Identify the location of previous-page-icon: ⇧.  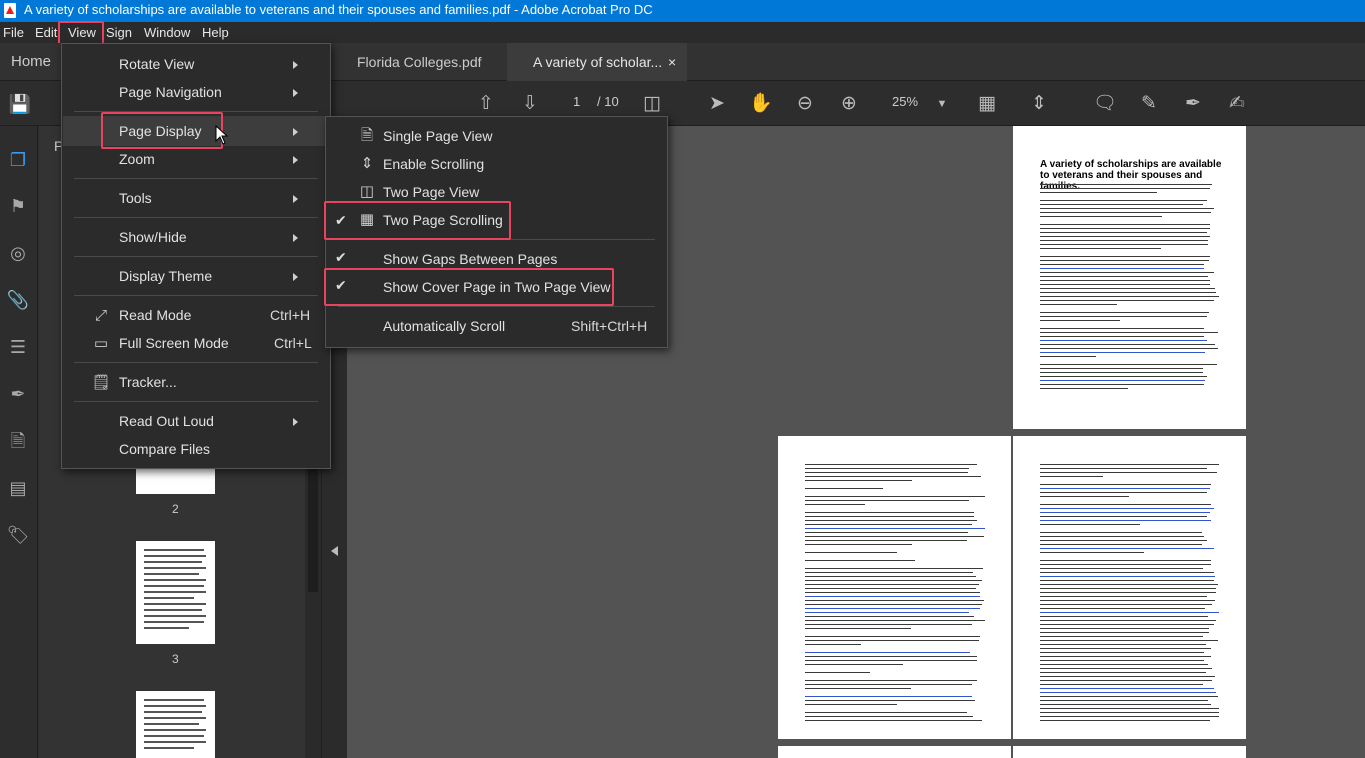
(486, 104).